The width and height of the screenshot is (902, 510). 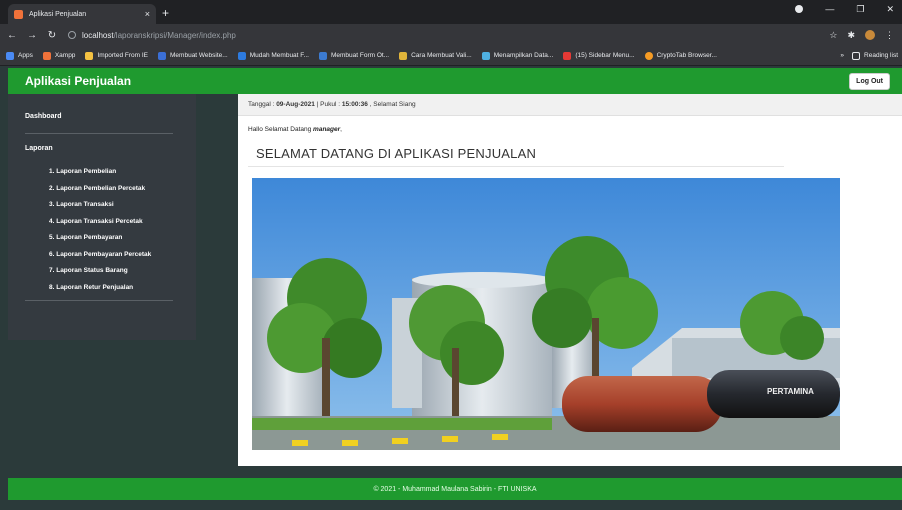 I want to click on extensions-icon: ✱, so click(x=851, y=35).